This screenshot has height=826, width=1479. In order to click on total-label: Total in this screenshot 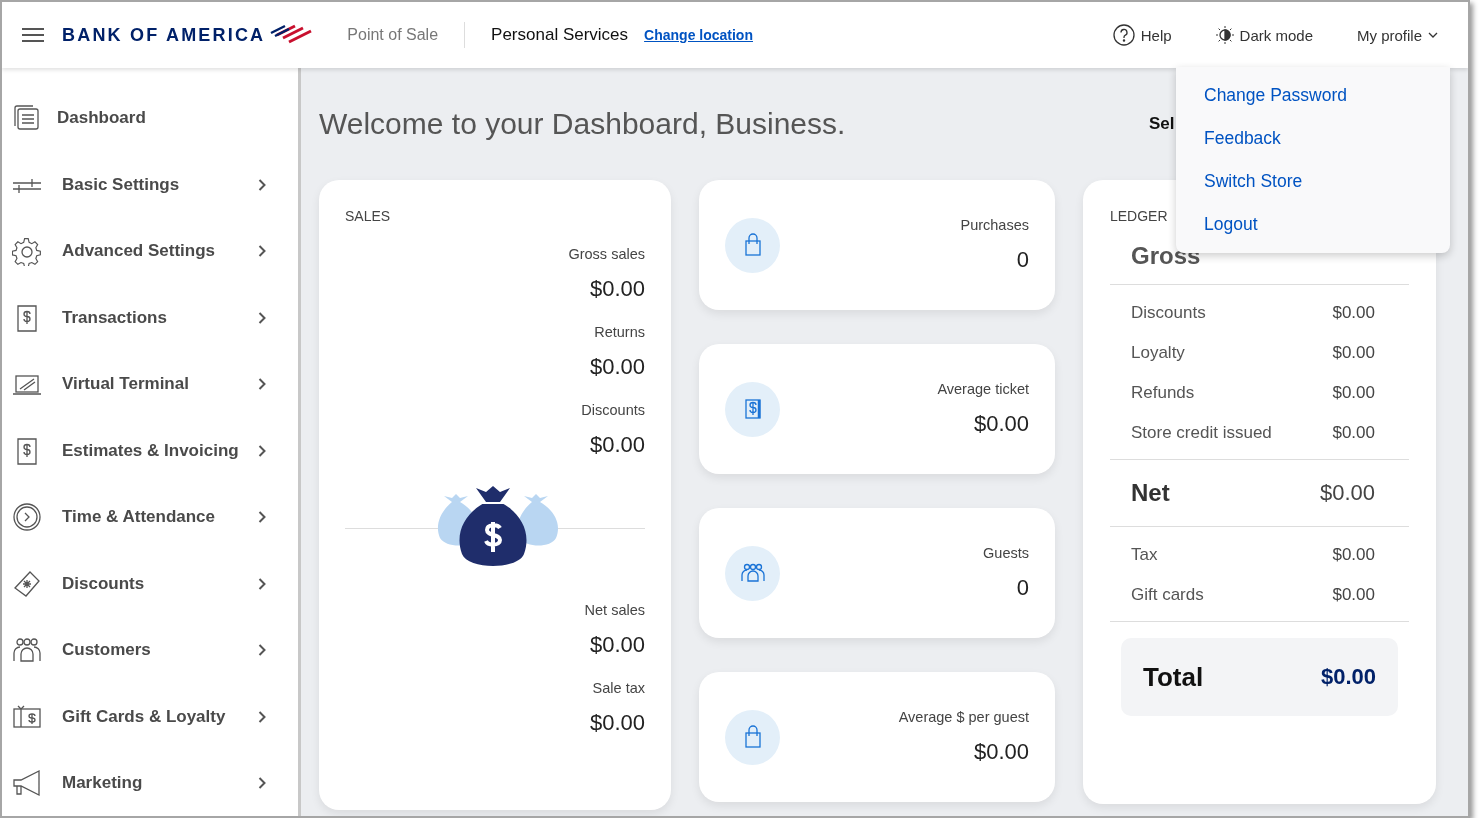, I will do `click(1173, 677)`.